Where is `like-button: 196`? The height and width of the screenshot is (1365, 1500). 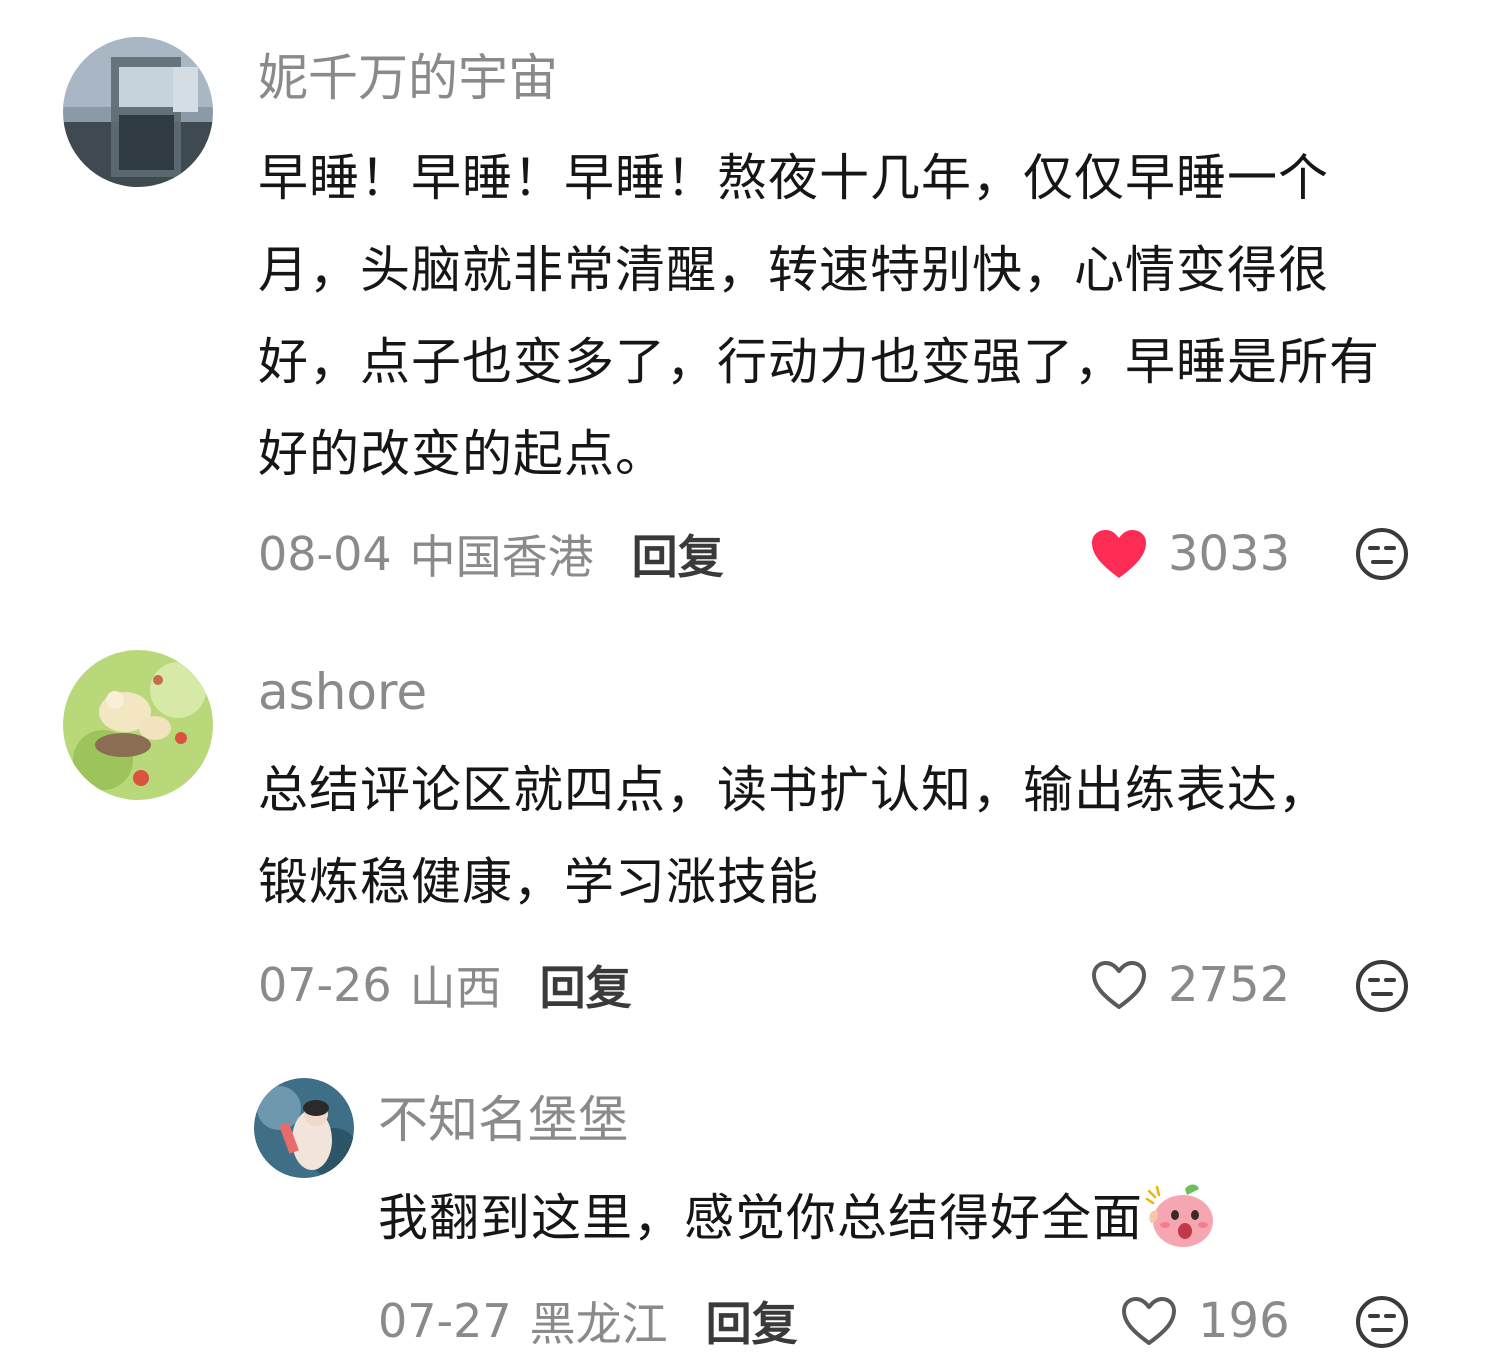
like-button: 196 is located at coordinates (1205, 1321).